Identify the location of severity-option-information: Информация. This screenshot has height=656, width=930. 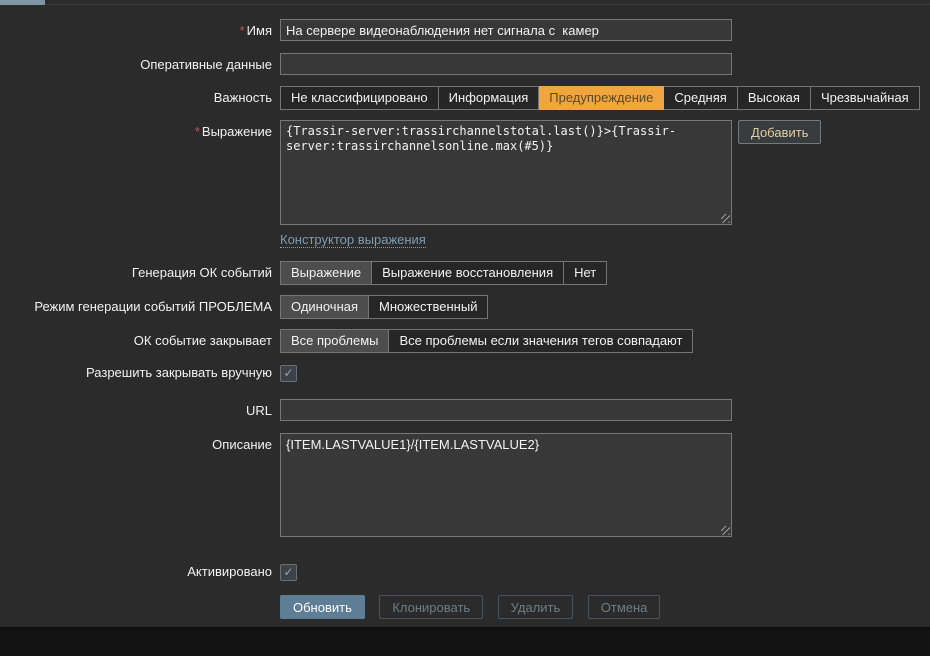
(489, 98).